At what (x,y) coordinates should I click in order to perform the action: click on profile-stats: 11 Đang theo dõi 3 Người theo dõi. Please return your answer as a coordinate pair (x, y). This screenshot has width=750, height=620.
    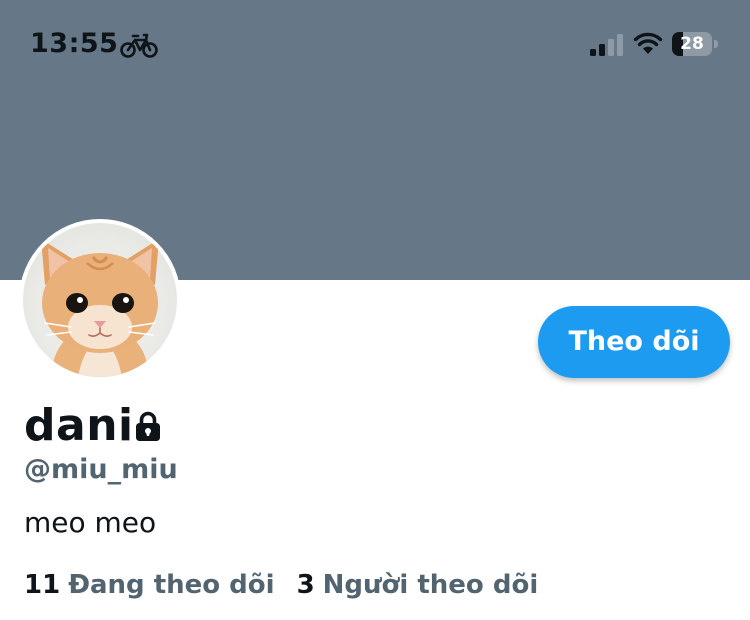
    Looking at the image, I should click on (292, 585).